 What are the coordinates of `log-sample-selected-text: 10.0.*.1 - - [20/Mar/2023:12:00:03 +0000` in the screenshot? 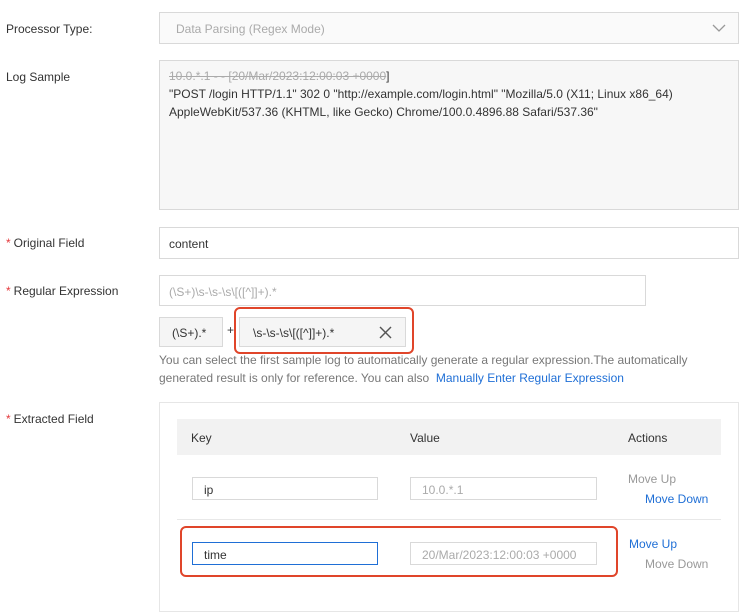 It's located at (277, 76).